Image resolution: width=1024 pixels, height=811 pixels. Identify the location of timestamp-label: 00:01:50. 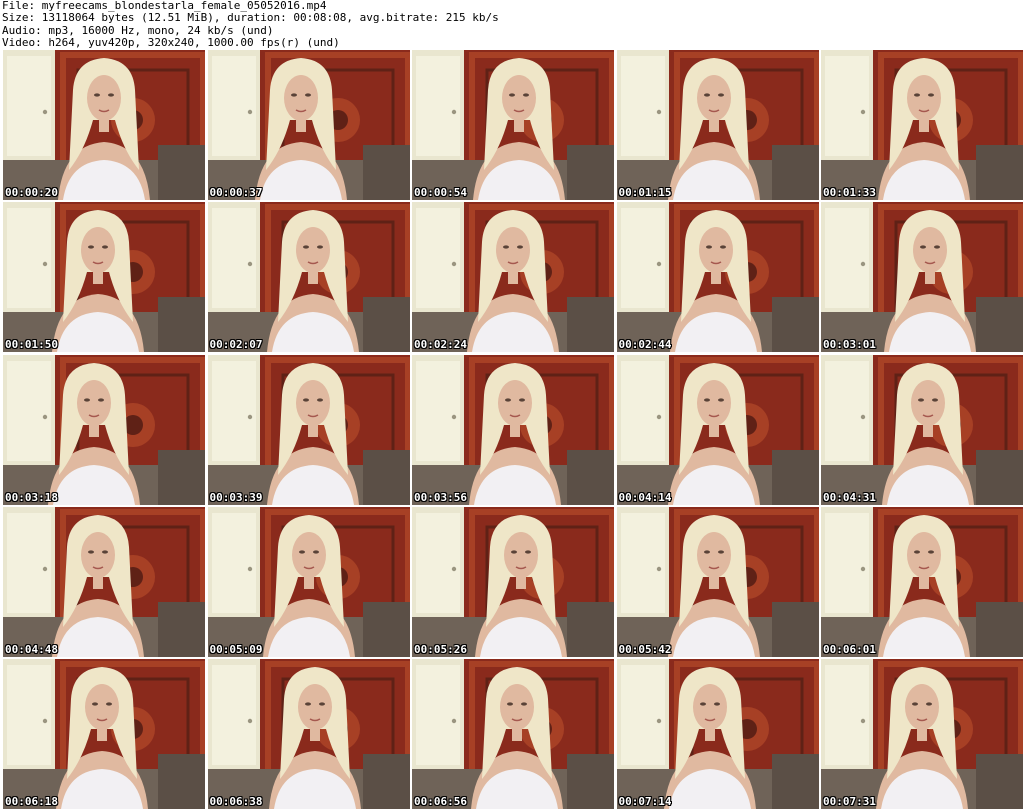
(31, 345).